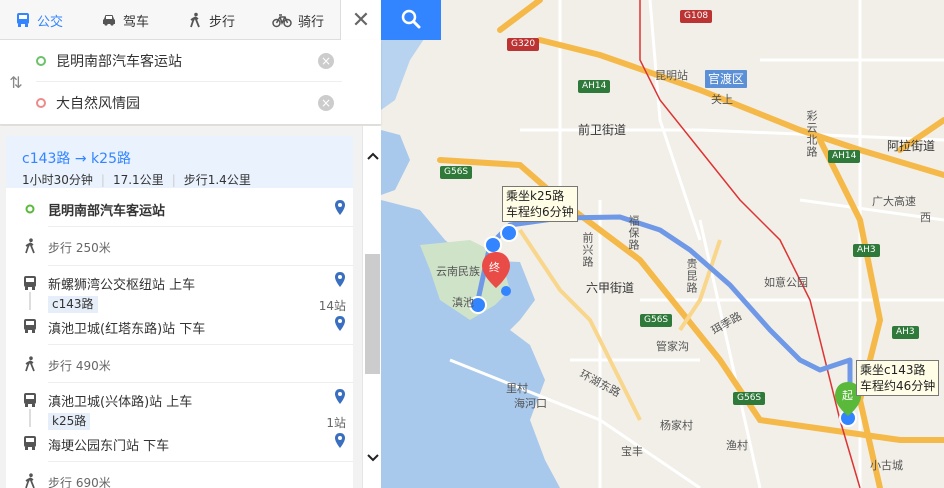 The width and height of the screenshot is (944, 488). I want to click on search-button, so click(411, 20).